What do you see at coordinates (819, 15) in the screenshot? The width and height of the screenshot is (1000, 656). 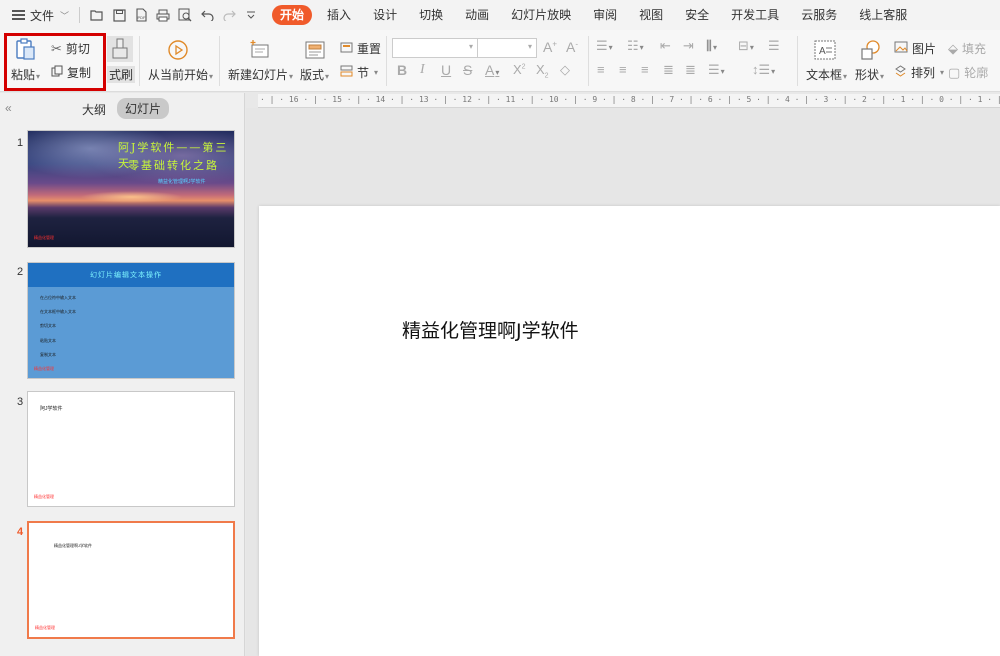 I see `tab-cloud-service: 云服务` at bounding box center [819, 15].